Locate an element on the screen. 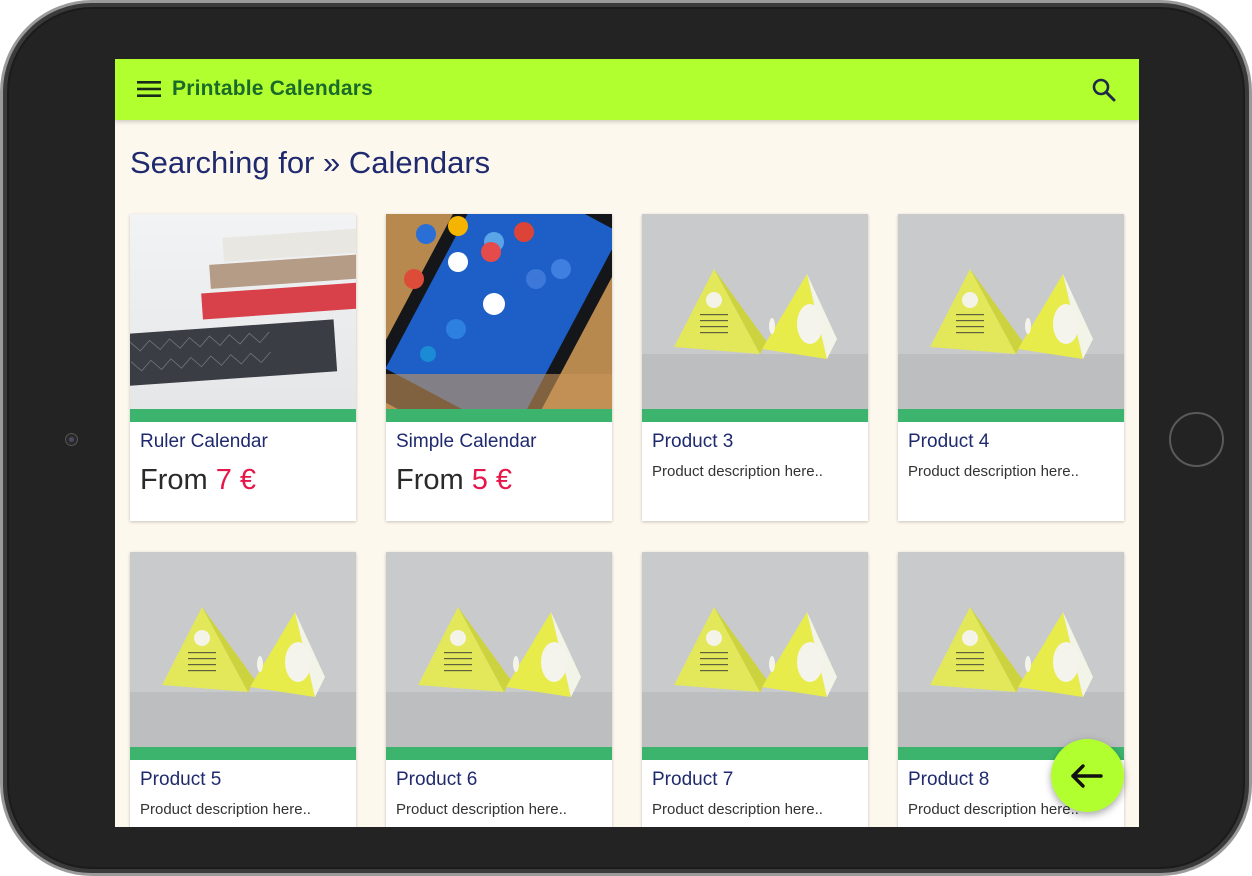  back-fab-button is located at coordinates (1087, 775).